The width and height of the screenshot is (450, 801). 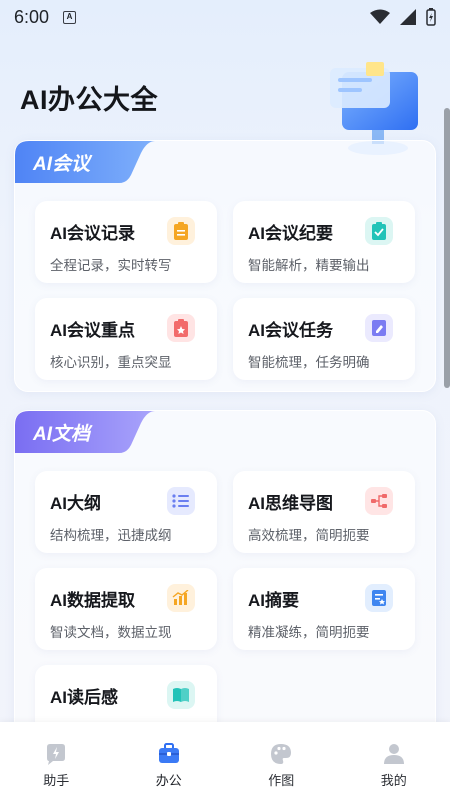 I want to click on wifi-icon, so click(x=380, y=16).